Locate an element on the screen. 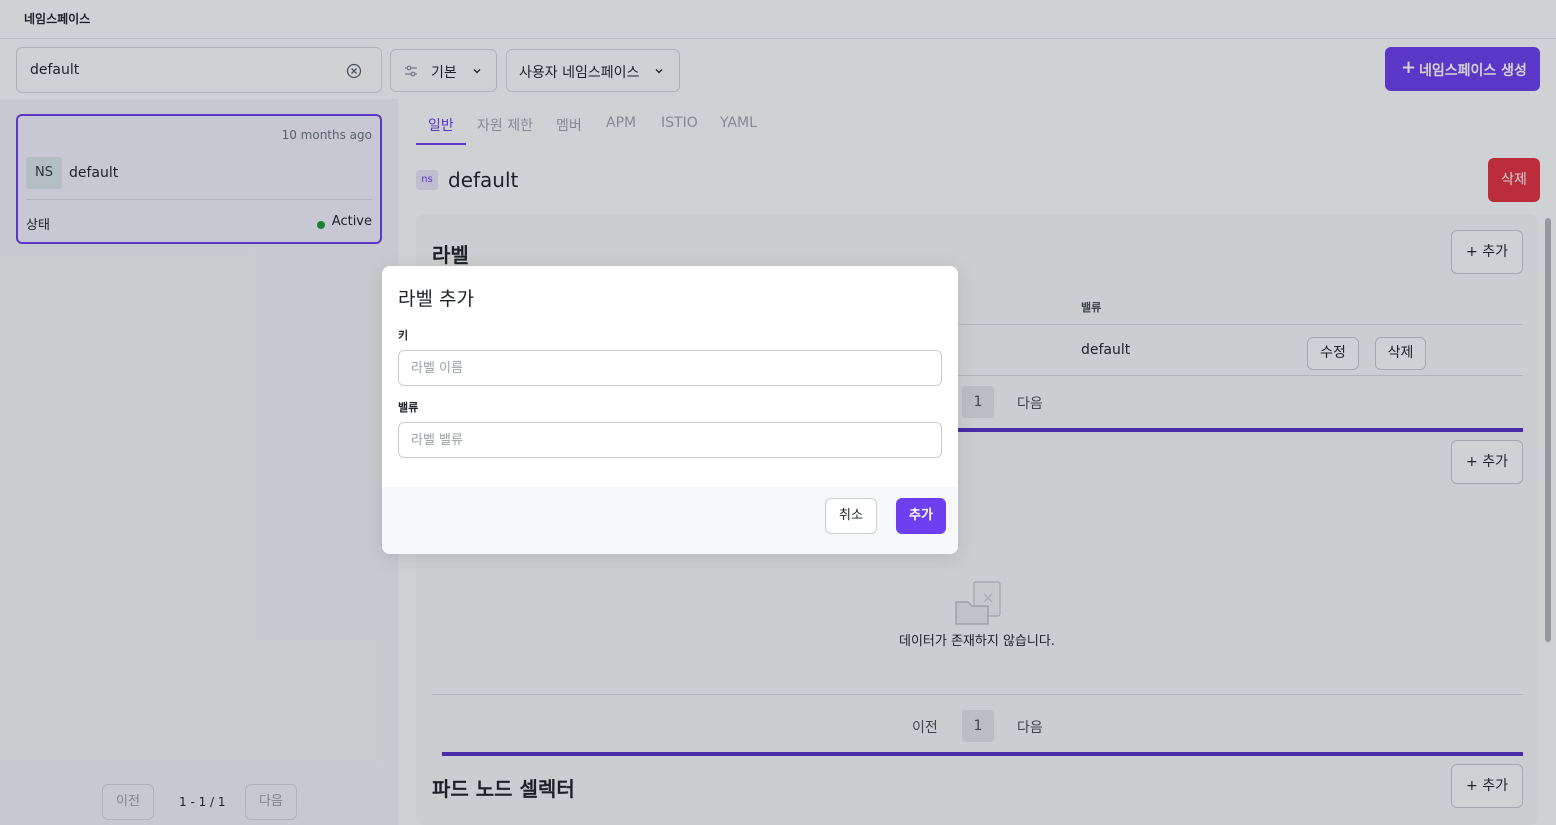 This screenshot has width=1556, height=825. submit-button: 추가 is located at coordinates (921, 516).